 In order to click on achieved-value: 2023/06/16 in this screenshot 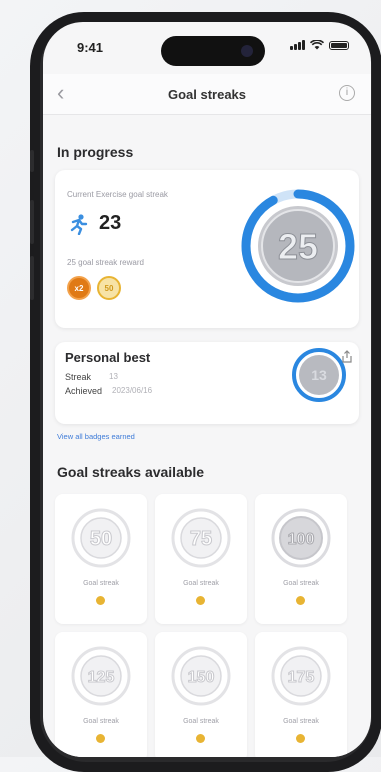, I will do `click(132, 390)`.